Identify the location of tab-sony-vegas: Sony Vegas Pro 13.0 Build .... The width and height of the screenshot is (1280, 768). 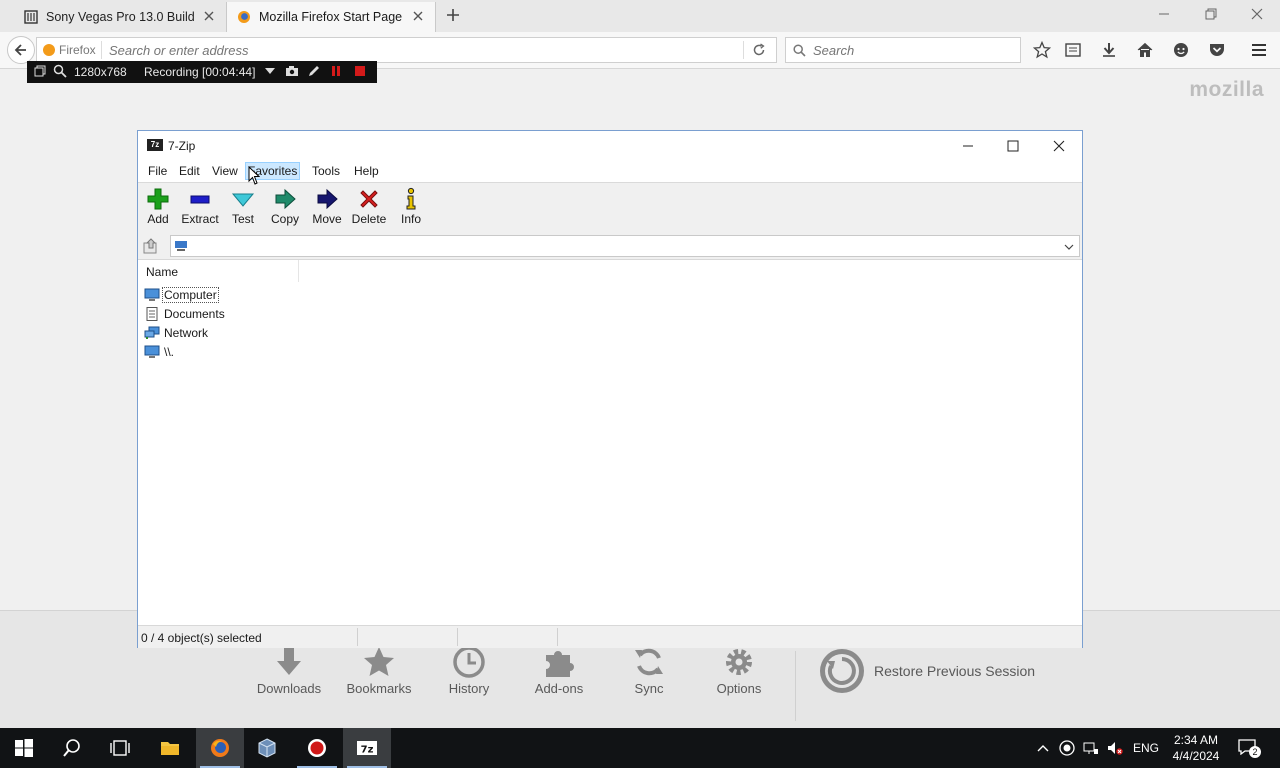
(120, 17).